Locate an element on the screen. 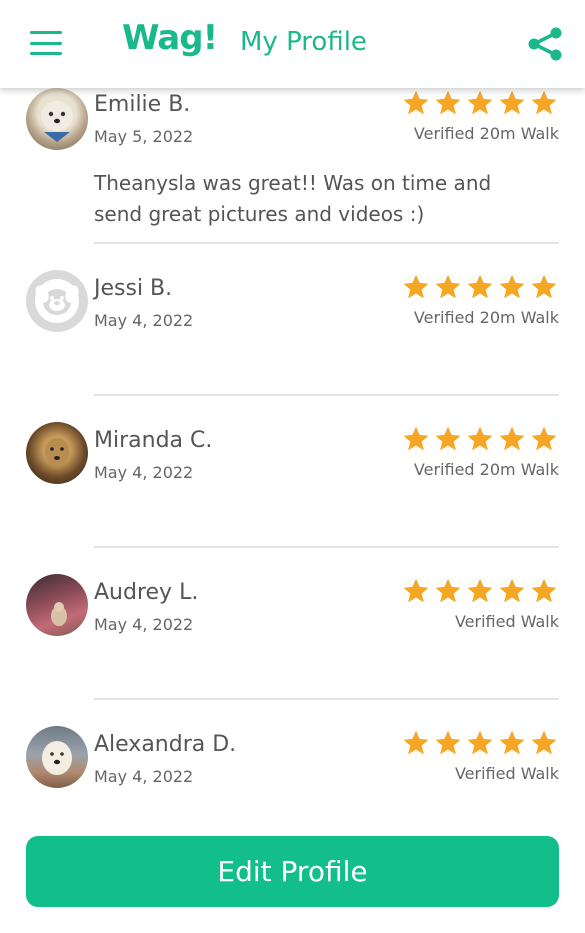 Image resolution: width=585 pixels, height=933 pixels. reviewer-name: Alexandra D. is located at coordinates (165, 744).